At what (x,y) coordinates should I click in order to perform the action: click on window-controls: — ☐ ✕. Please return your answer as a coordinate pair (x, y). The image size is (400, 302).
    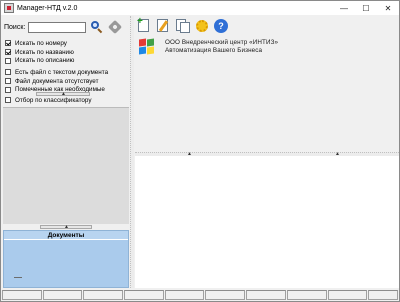
    Looking at the image, I should click on (366, 8).